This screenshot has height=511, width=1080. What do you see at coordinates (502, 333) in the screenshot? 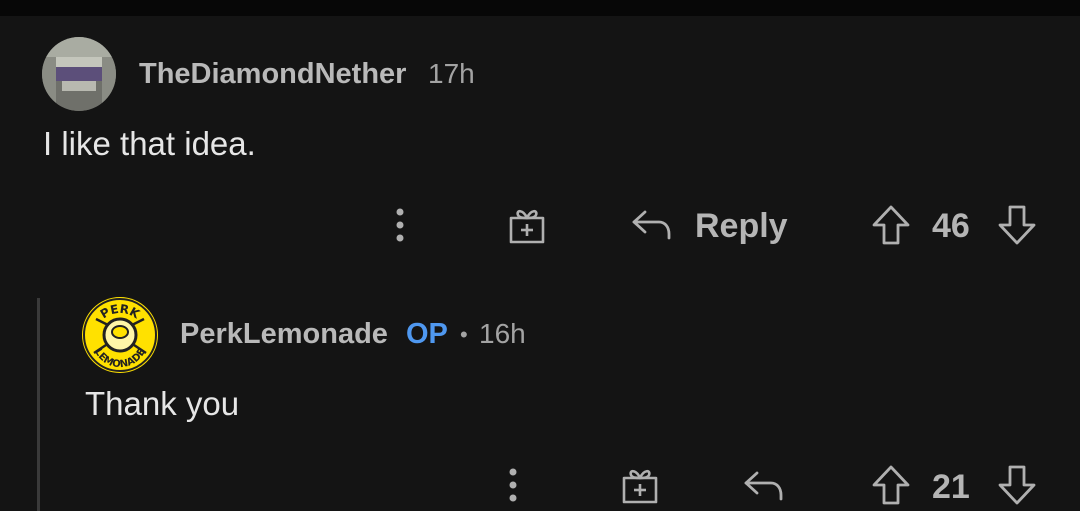
I see `comment-timestamp: 16h` at bounding box center [502, 333].